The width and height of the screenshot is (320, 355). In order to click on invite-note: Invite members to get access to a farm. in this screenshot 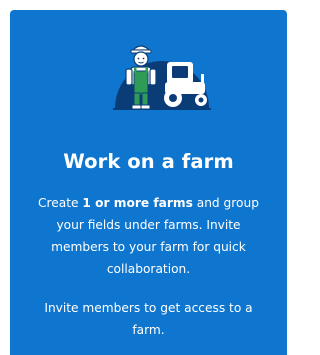, I will do `click(148, 319)`.